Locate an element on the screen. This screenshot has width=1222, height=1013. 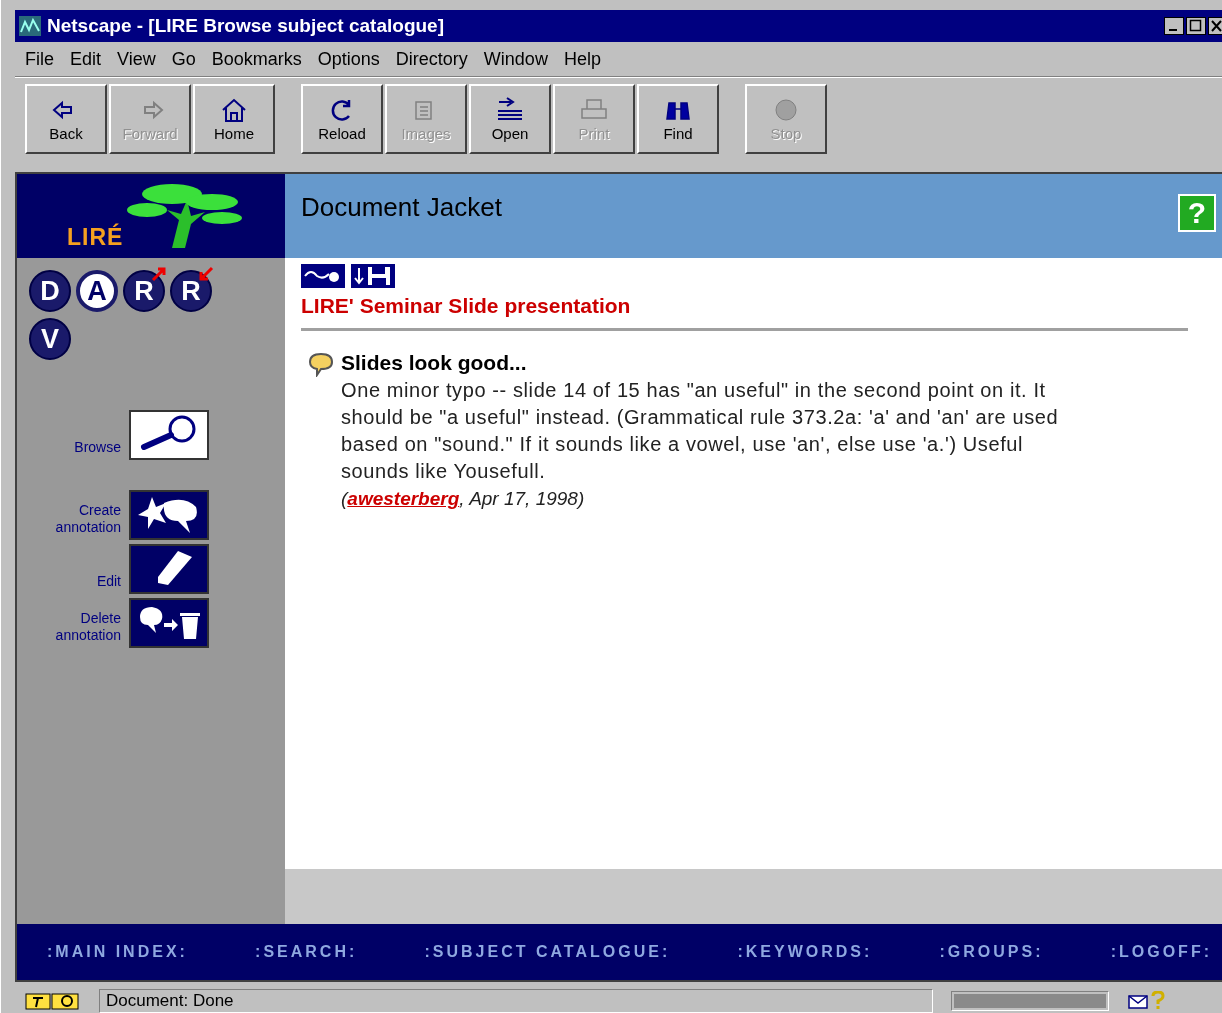
menu-item: Window is located at coordinates (515, 59).